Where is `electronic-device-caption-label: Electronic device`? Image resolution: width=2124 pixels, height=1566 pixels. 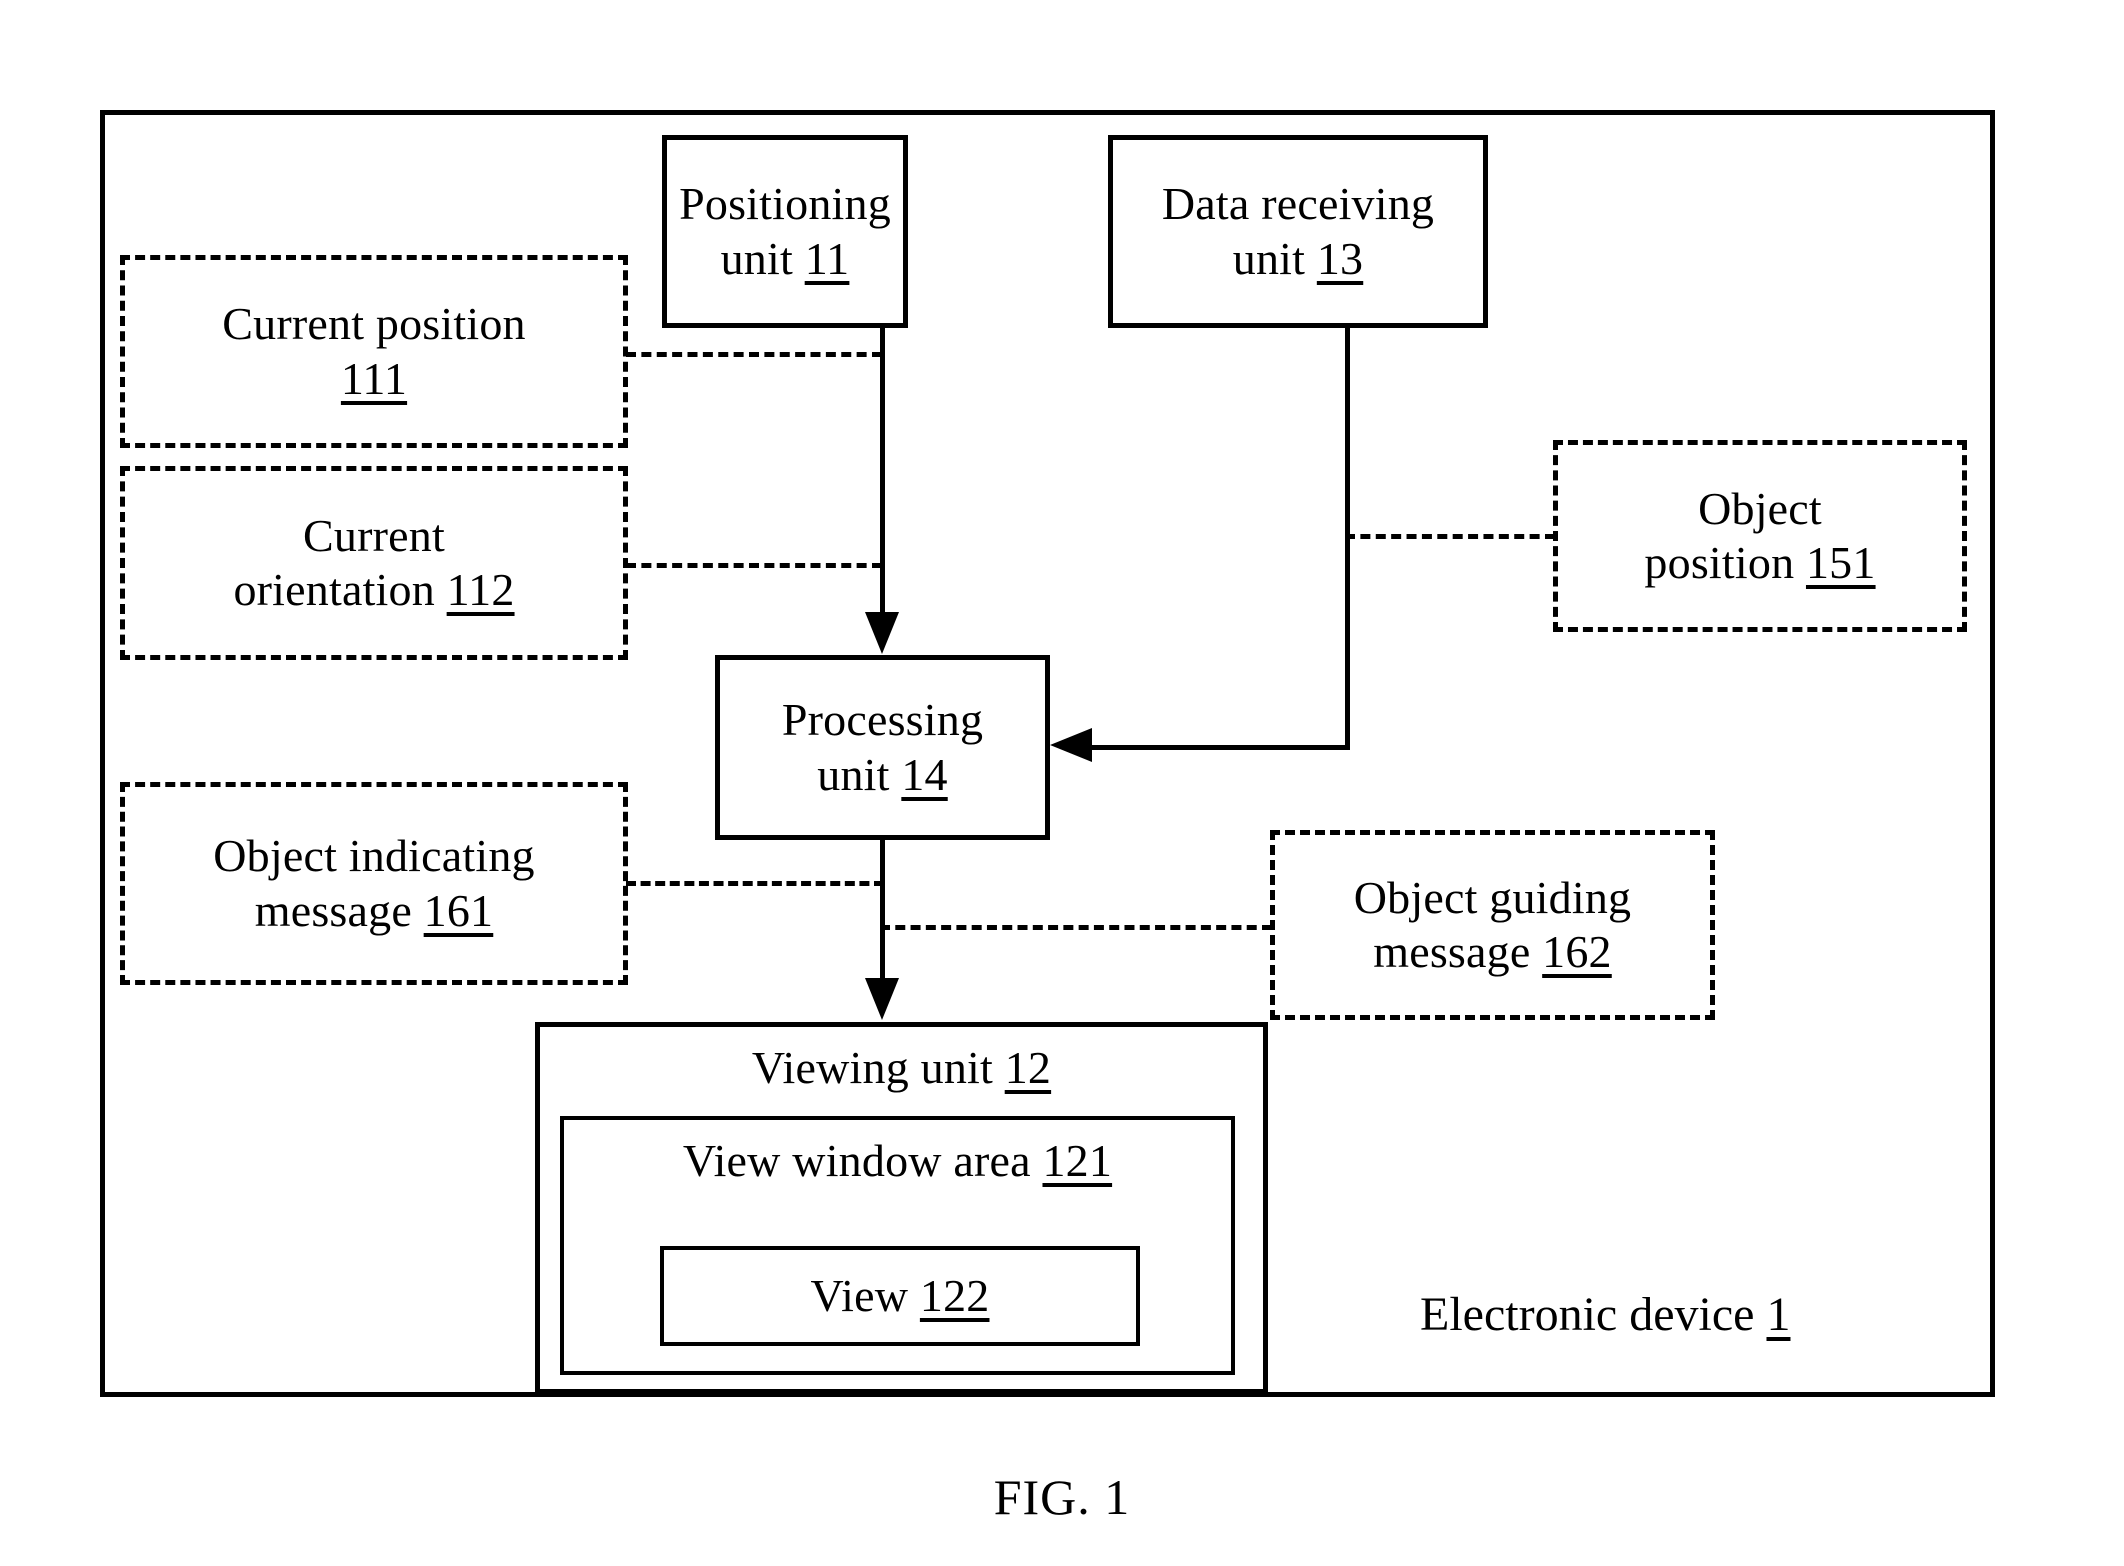
electronic-device-caption-label: Electronic device is located at coordinates (1587, 1314).